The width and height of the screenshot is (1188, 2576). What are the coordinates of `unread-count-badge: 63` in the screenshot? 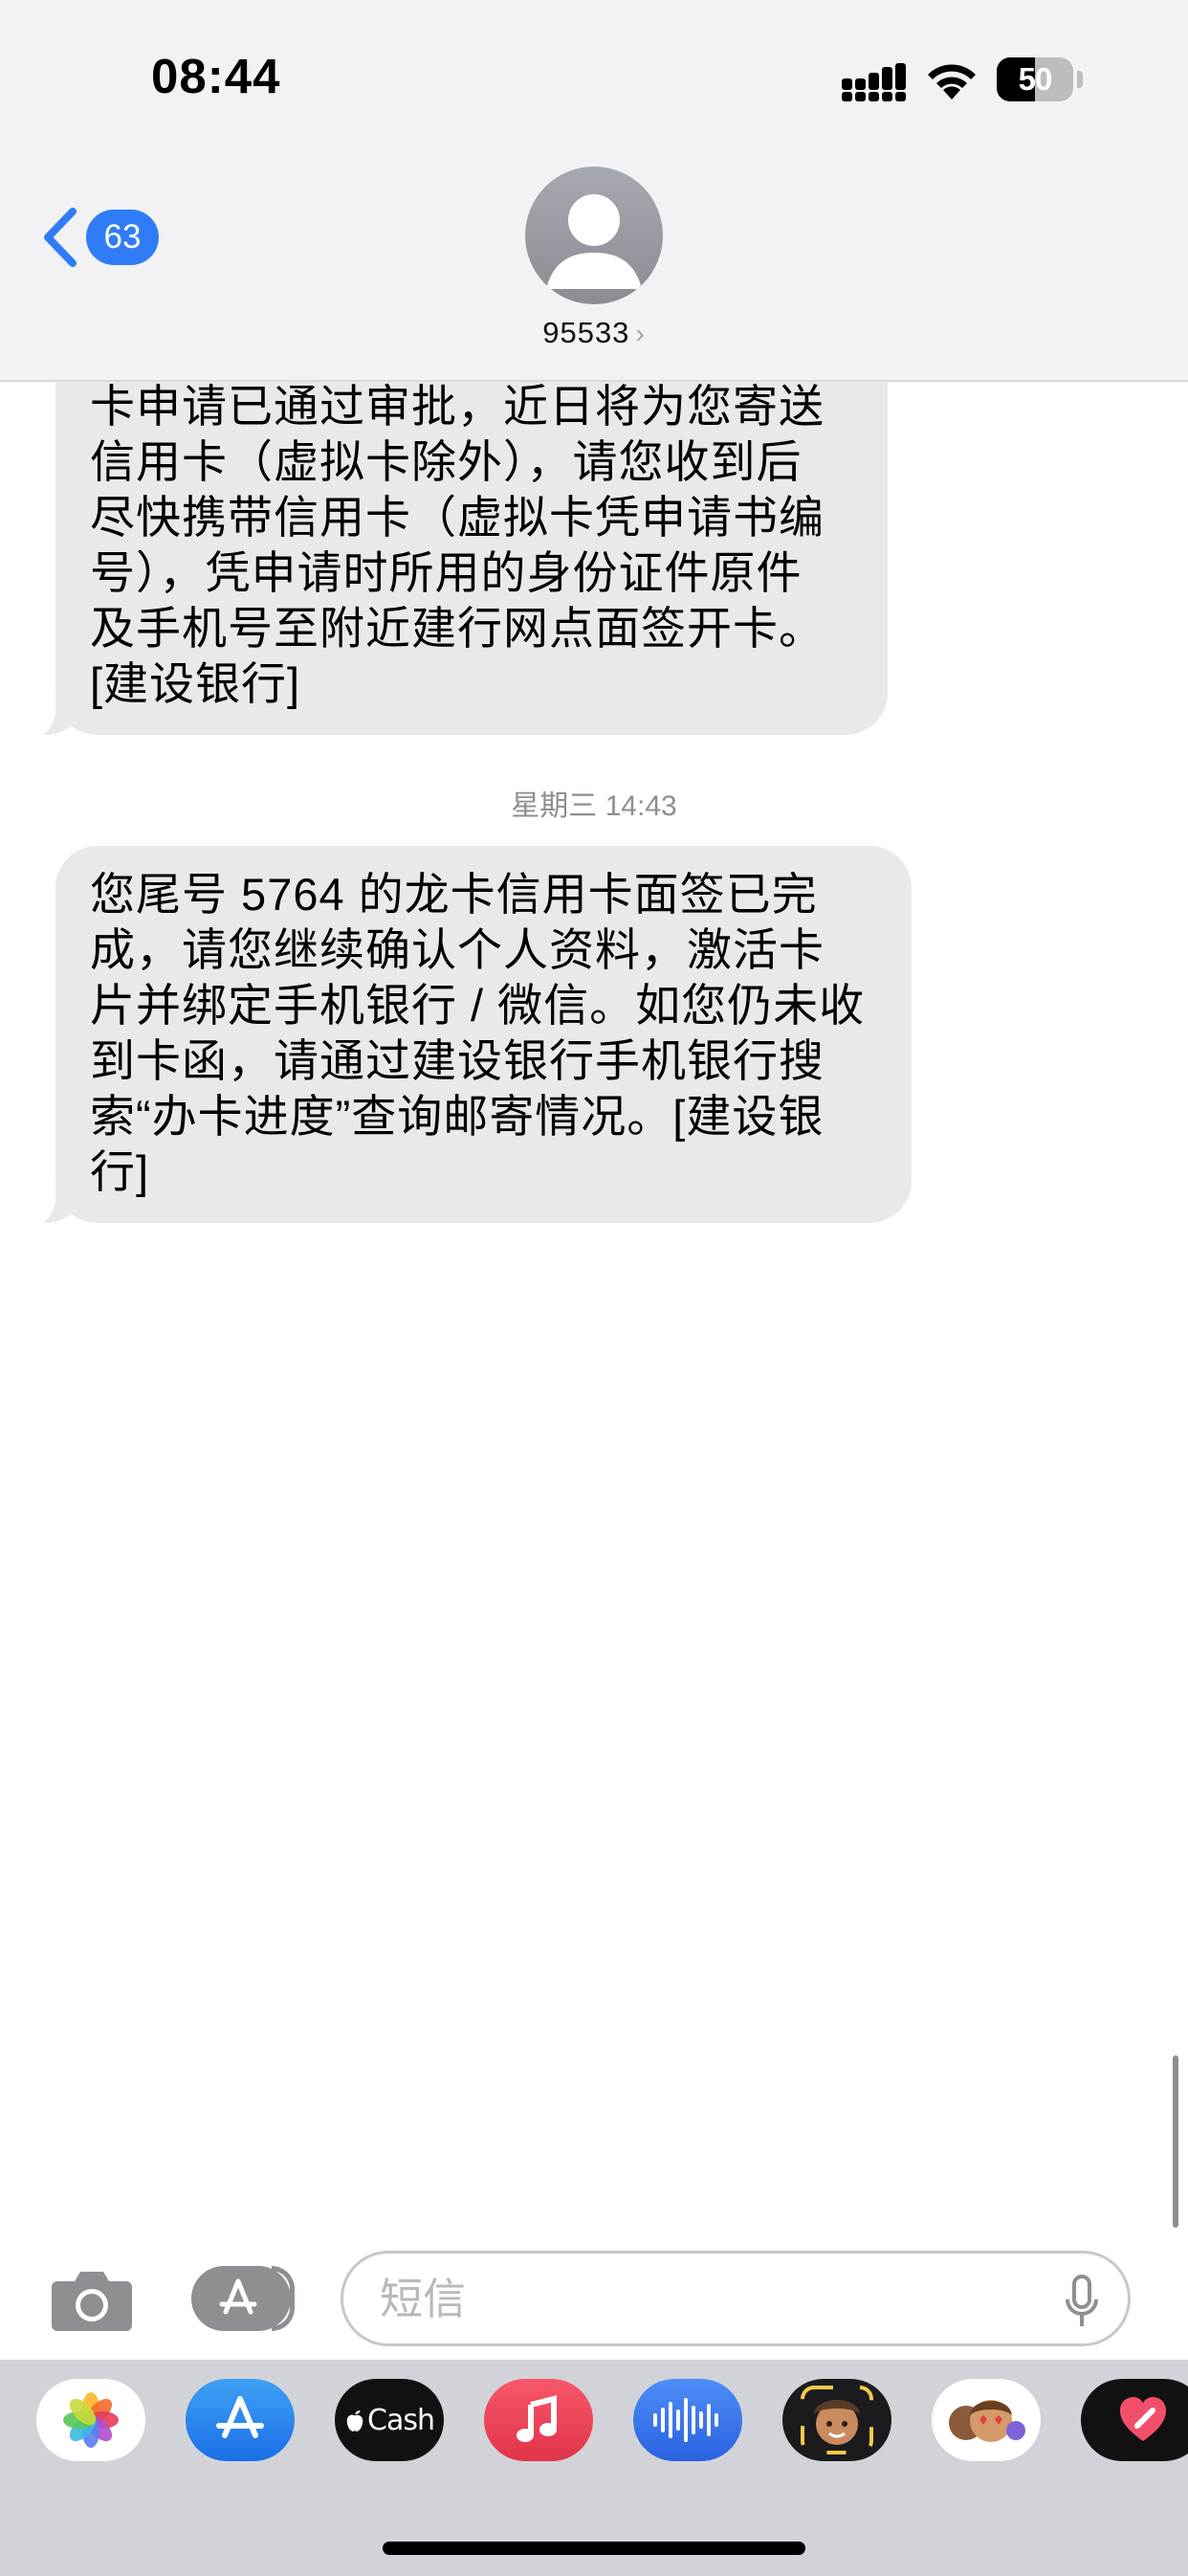 It's located at (122, 237).